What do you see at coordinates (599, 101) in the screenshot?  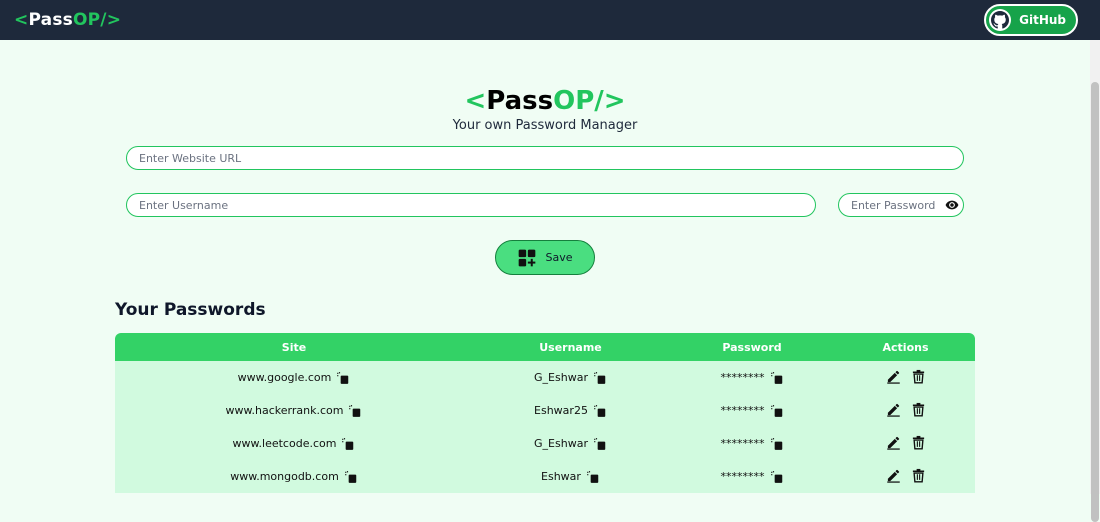 I see `title-slash: /` at bounding box center [599, 101].